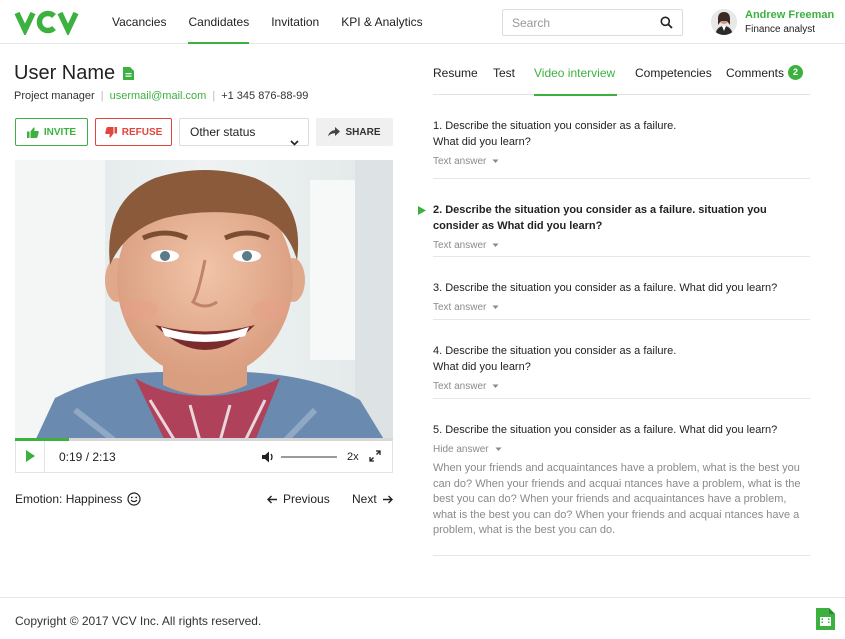  I want to click on share-label: SHARE, so click(363, 132).